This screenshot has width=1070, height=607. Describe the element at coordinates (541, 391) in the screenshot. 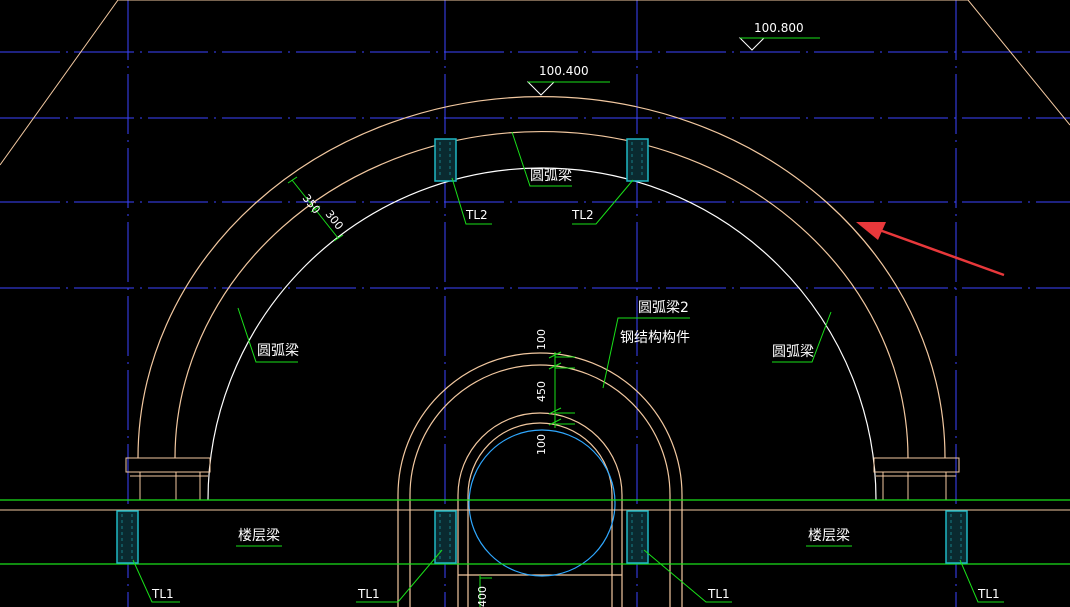

I see `dim-450: 450` at that location.